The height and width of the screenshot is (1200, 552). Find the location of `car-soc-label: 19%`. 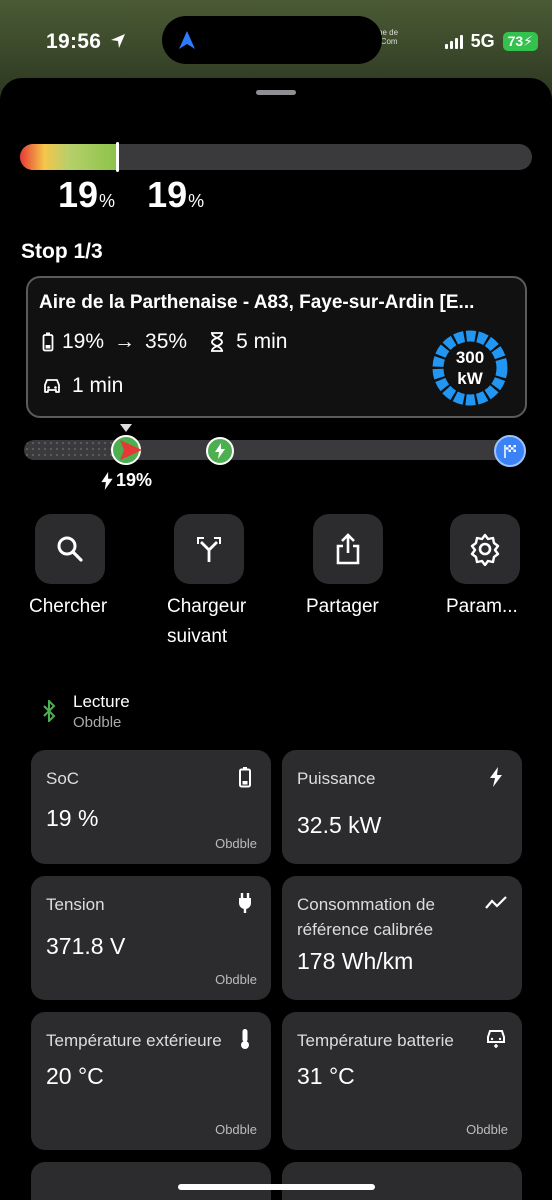

car-soc-label: 19% is located at coordinates (126, 480).